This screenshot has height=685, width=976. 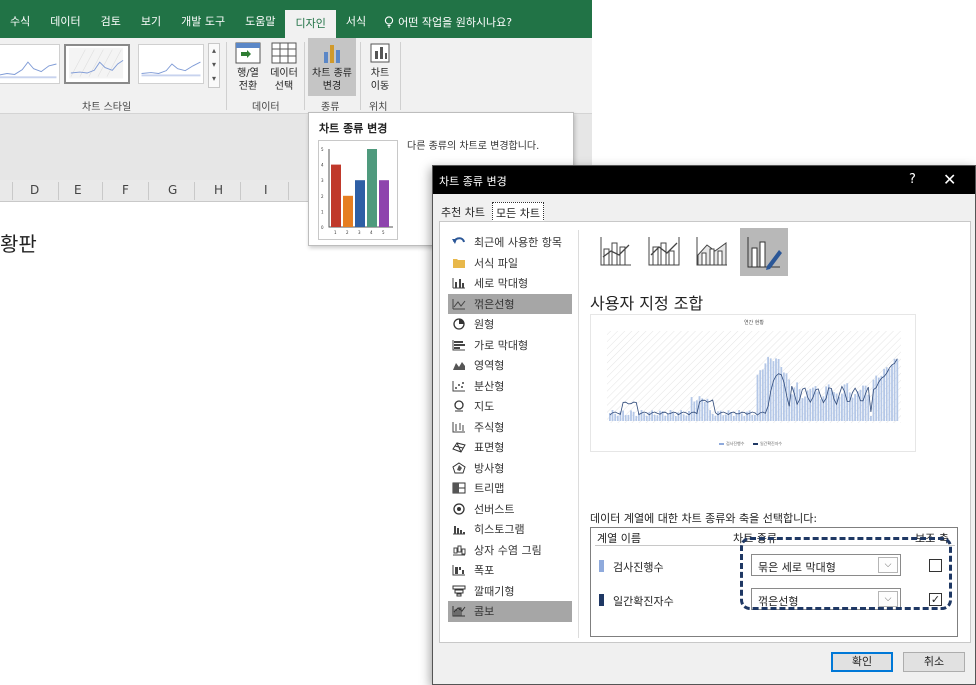 I want to click on column-header-h: H, so click(x=218, y=190).